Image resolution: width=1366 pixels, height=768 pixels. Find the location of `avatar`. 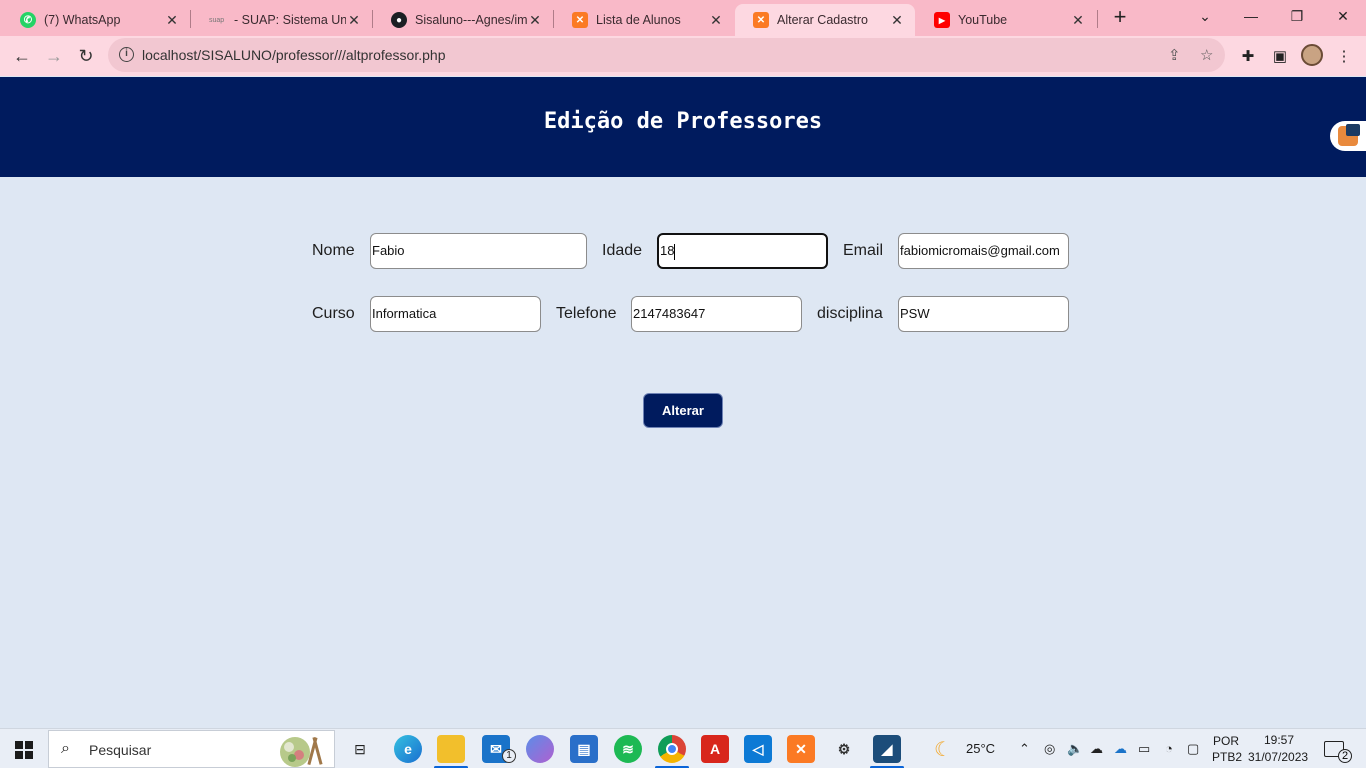

avatar is located at coordinates (1312, 55).